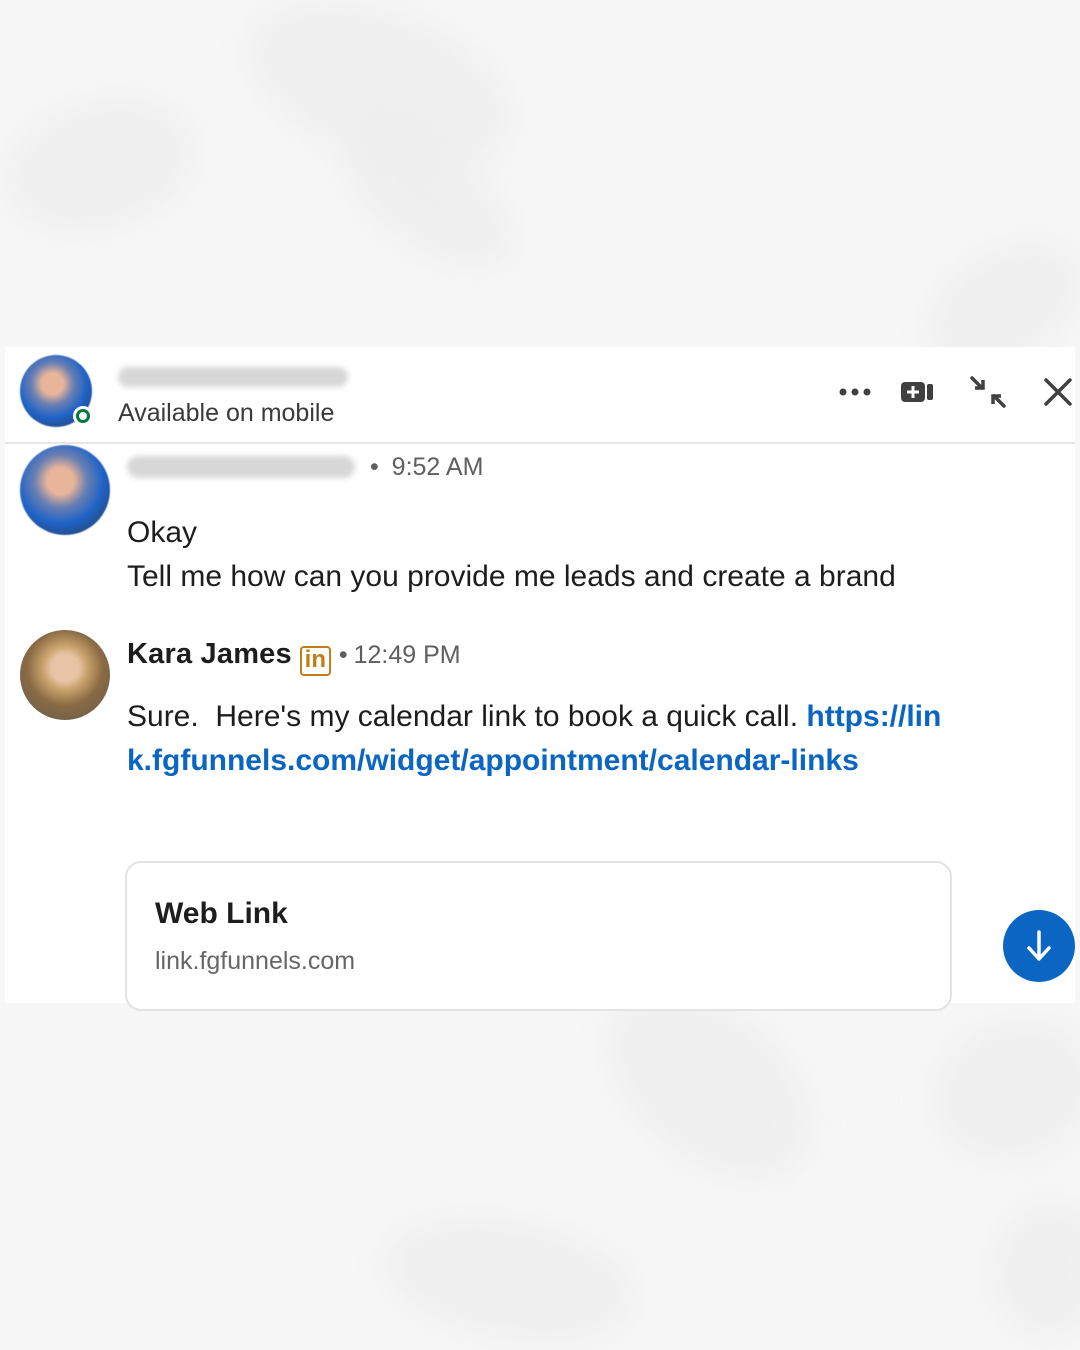  I want to click on link-card-domain: link.fgfunnels.com, so click(255, 961).